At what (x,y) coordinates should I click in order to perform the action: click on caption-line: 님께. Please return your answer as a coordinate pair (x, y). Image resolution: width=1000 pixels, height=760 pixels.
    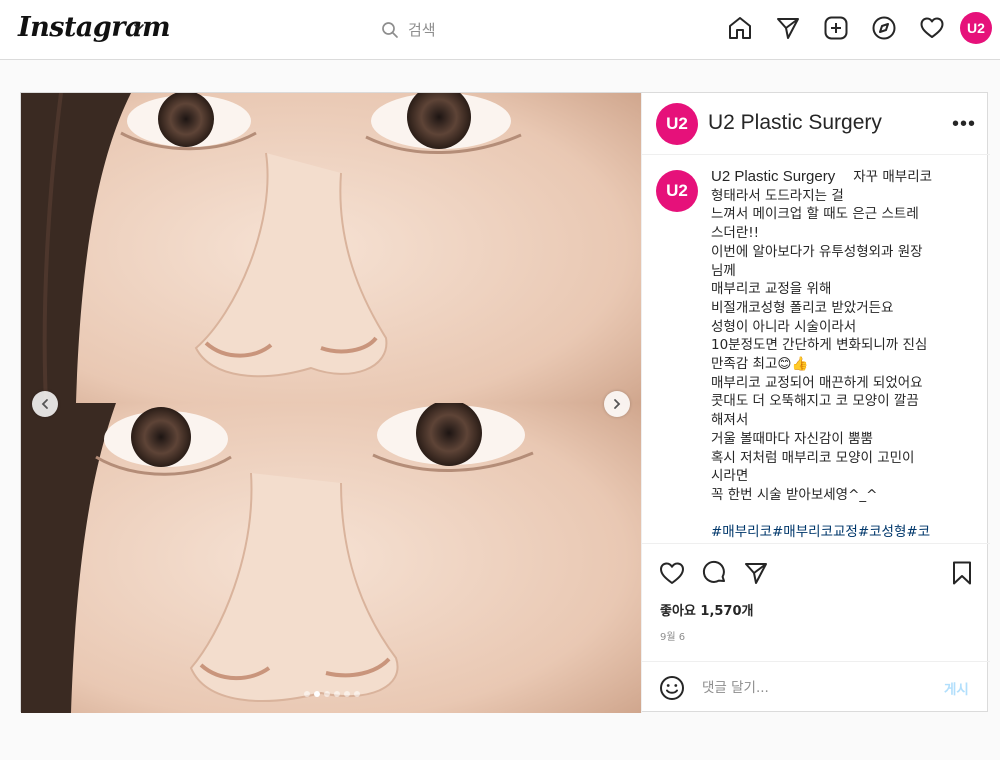
    Looking at the image, I should click on (723, 270).